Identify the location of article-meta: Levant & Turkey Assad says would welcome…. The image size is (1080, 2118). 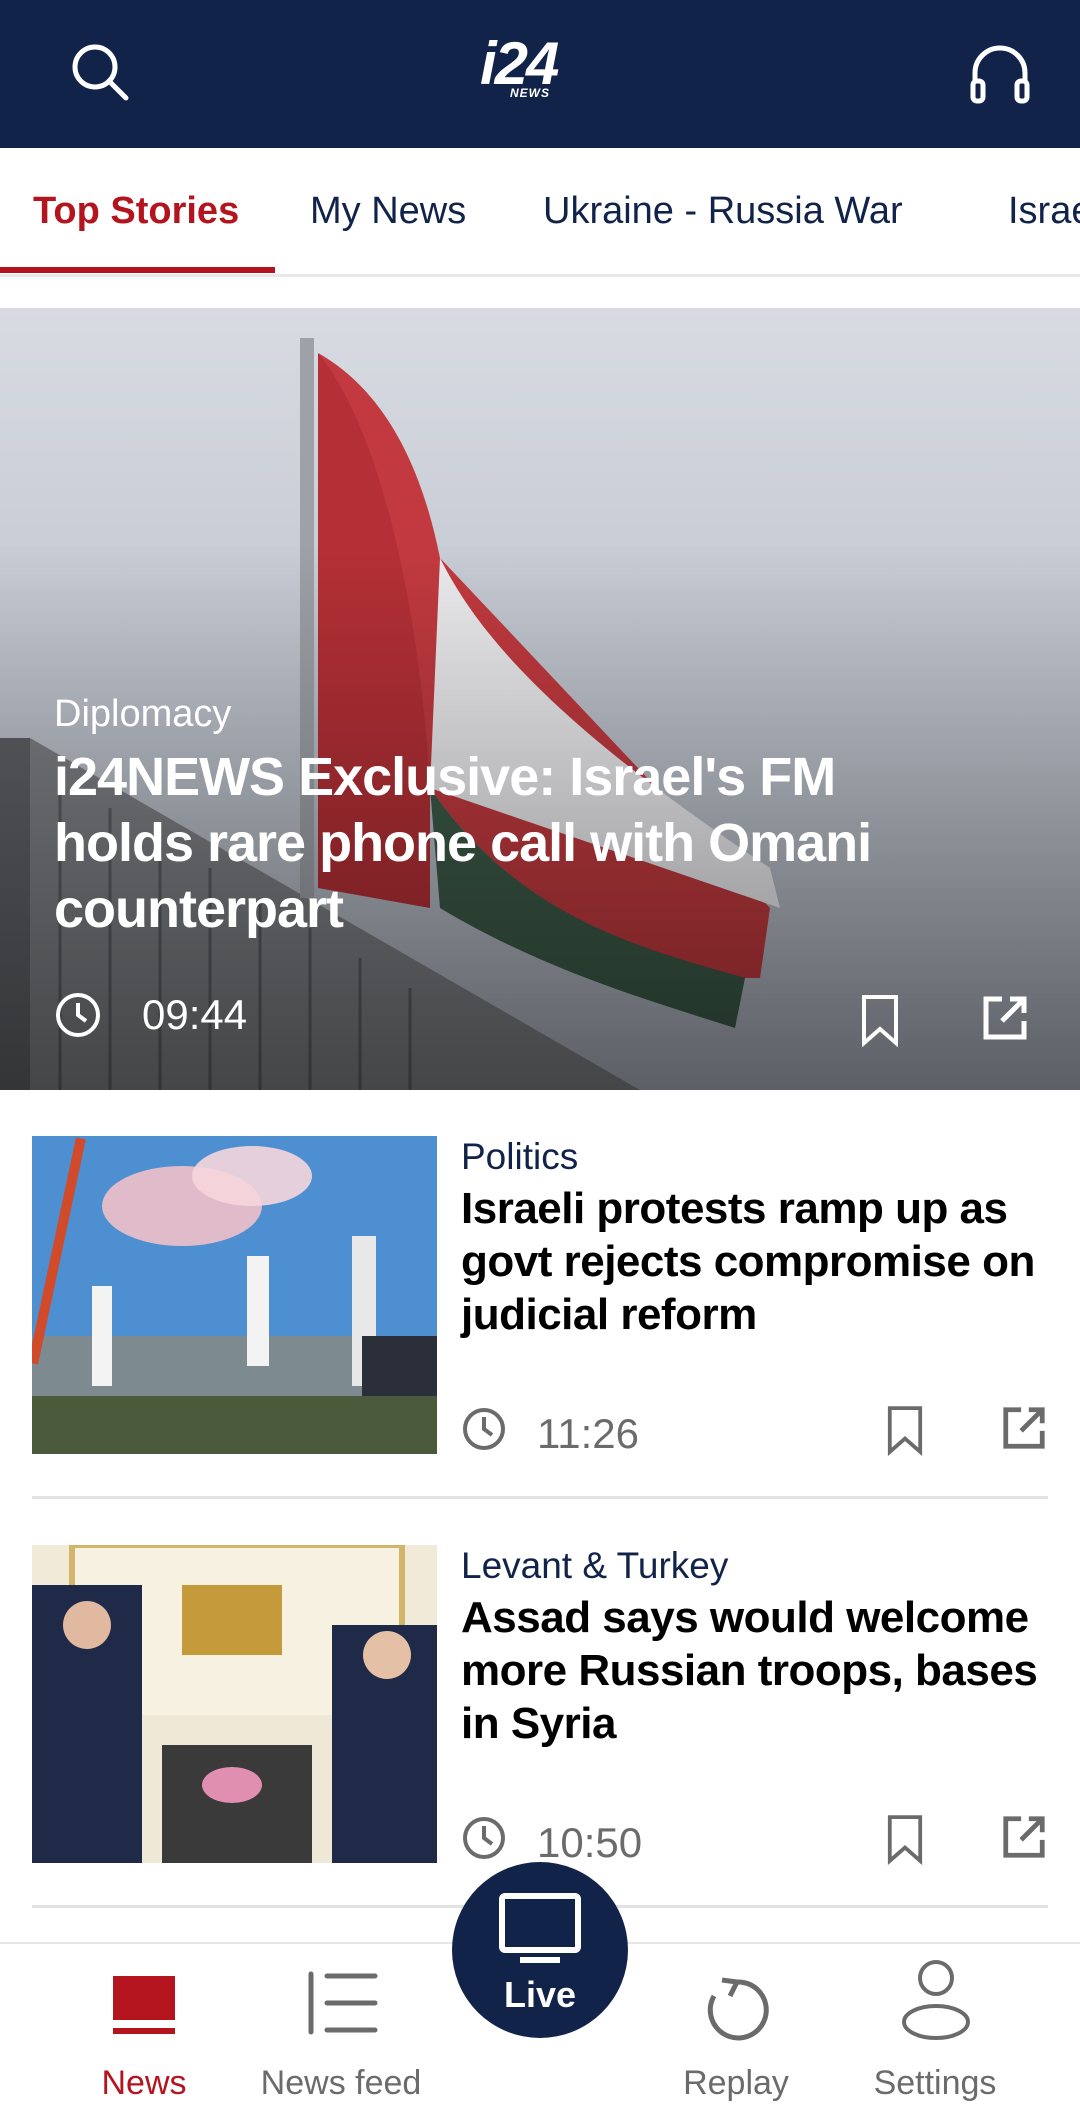
(761, 1647).